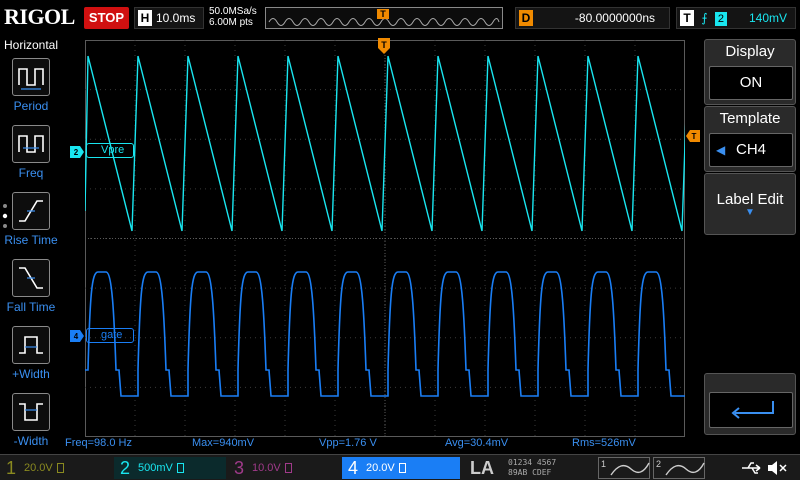  I want to click on ch4-impedance-icon, so click(402, 468).